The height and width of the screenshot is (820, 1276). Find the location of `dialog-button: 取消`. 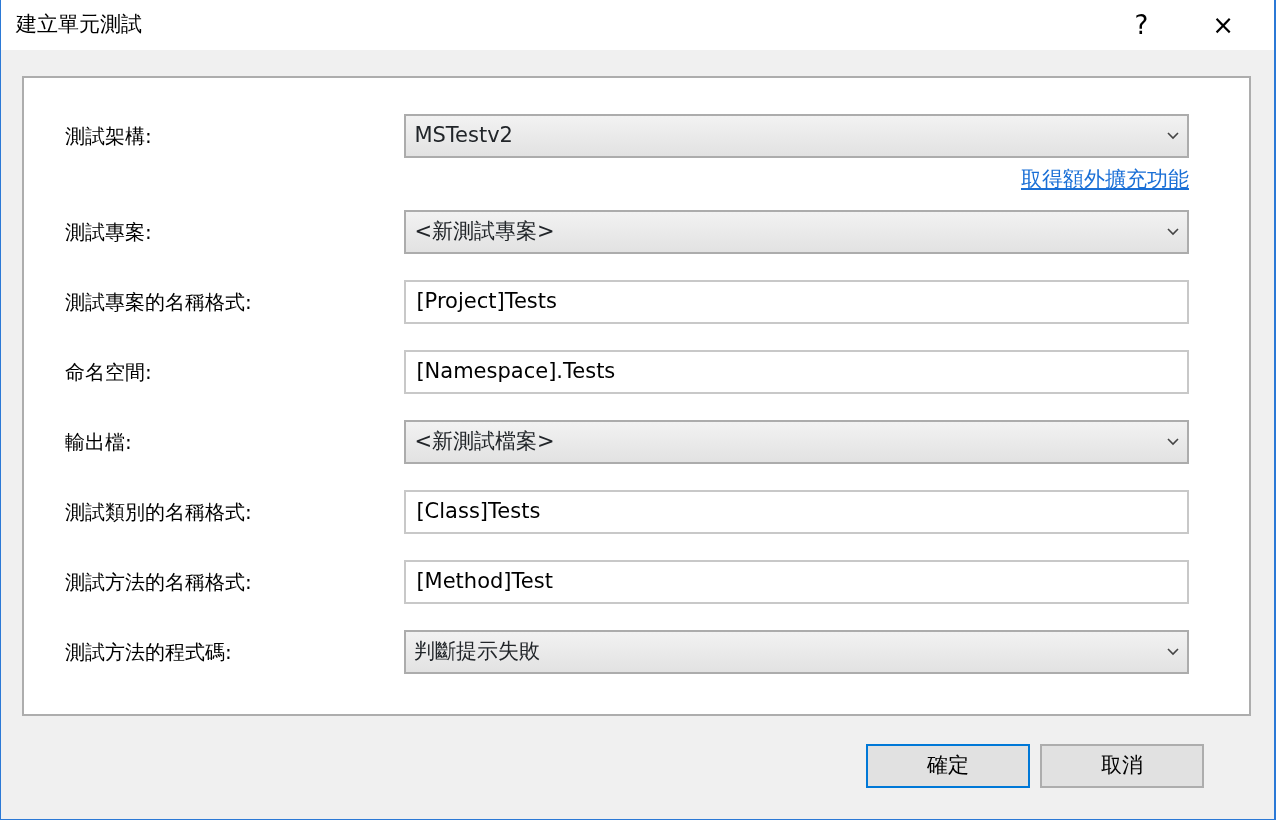

dialog-button: 取消 is located at coordinates (1122, 766).